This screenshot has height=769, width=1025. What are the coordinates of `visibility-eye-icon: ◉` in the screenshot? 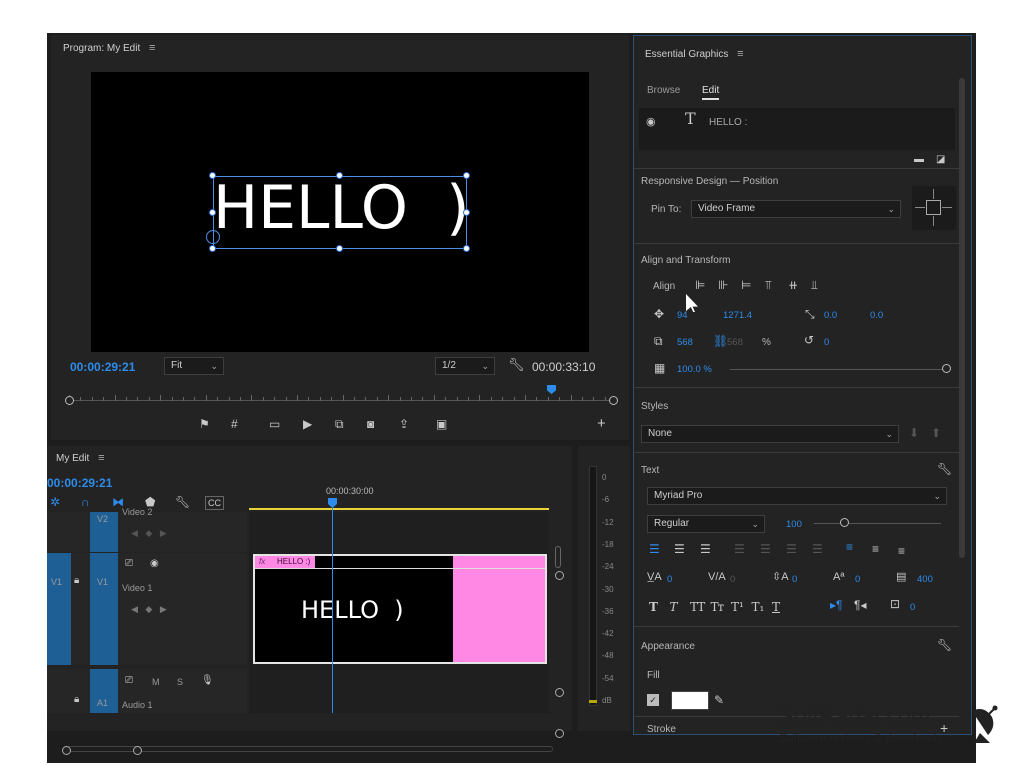 It's located at (651, 122).